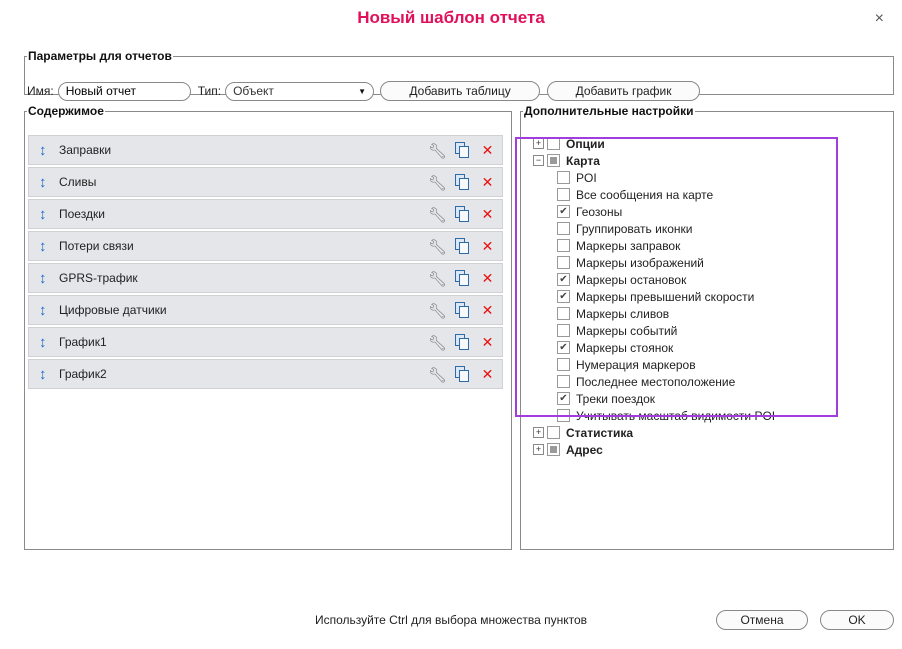  What do you see at coordinates (857, 620) in the screenshot?
I see `ok-button: OK` at bounding box center [857, 620].